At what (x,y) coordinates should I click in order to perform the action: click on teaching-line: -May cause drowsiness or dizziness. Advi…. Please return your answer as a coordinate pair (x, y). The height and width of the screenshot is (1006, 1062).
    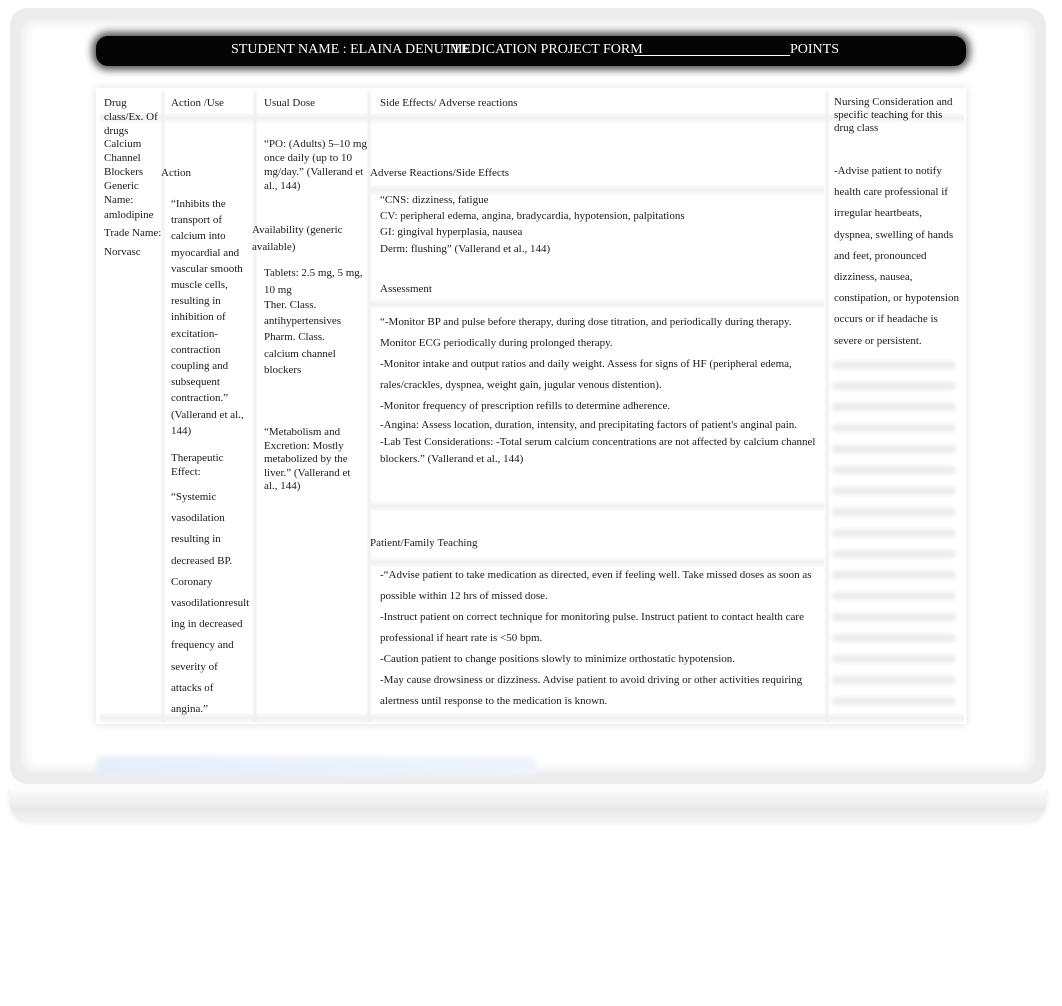
    Looking at the image, I should click on (591, 680).